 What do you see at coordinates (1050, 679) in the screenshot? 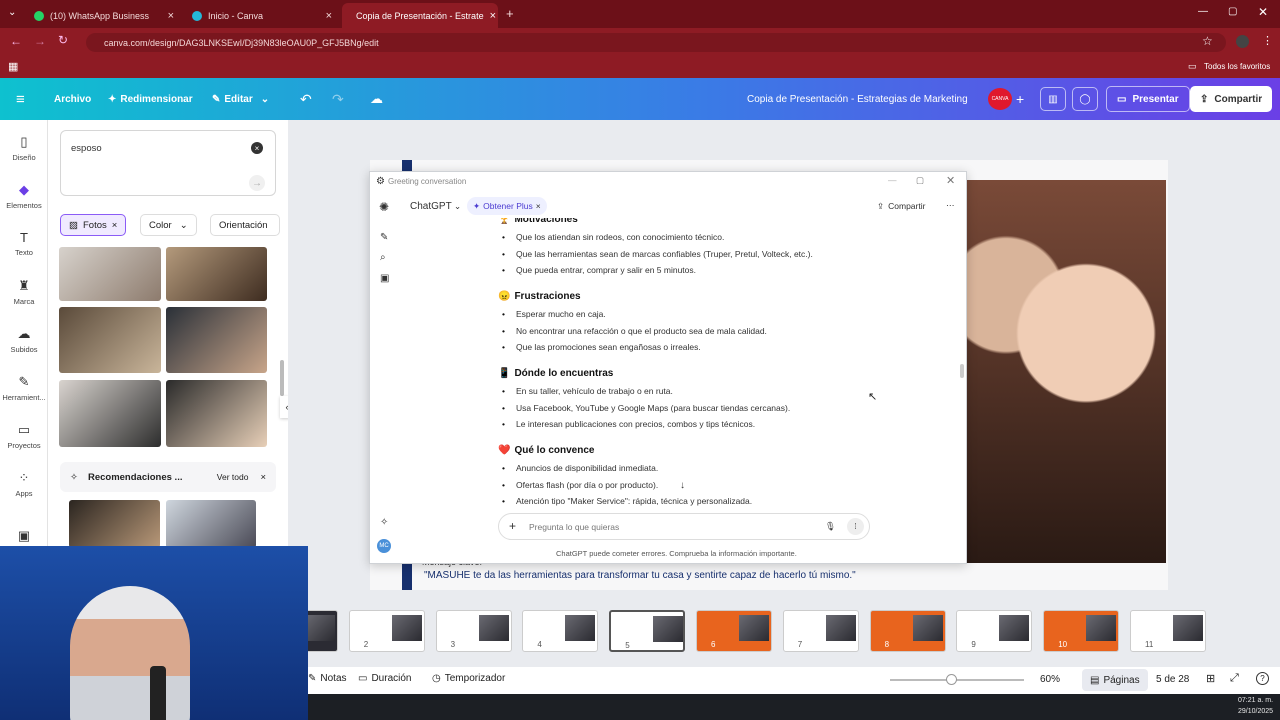
I see `zoom-level: 60%` at bounding box center [1050, 679].